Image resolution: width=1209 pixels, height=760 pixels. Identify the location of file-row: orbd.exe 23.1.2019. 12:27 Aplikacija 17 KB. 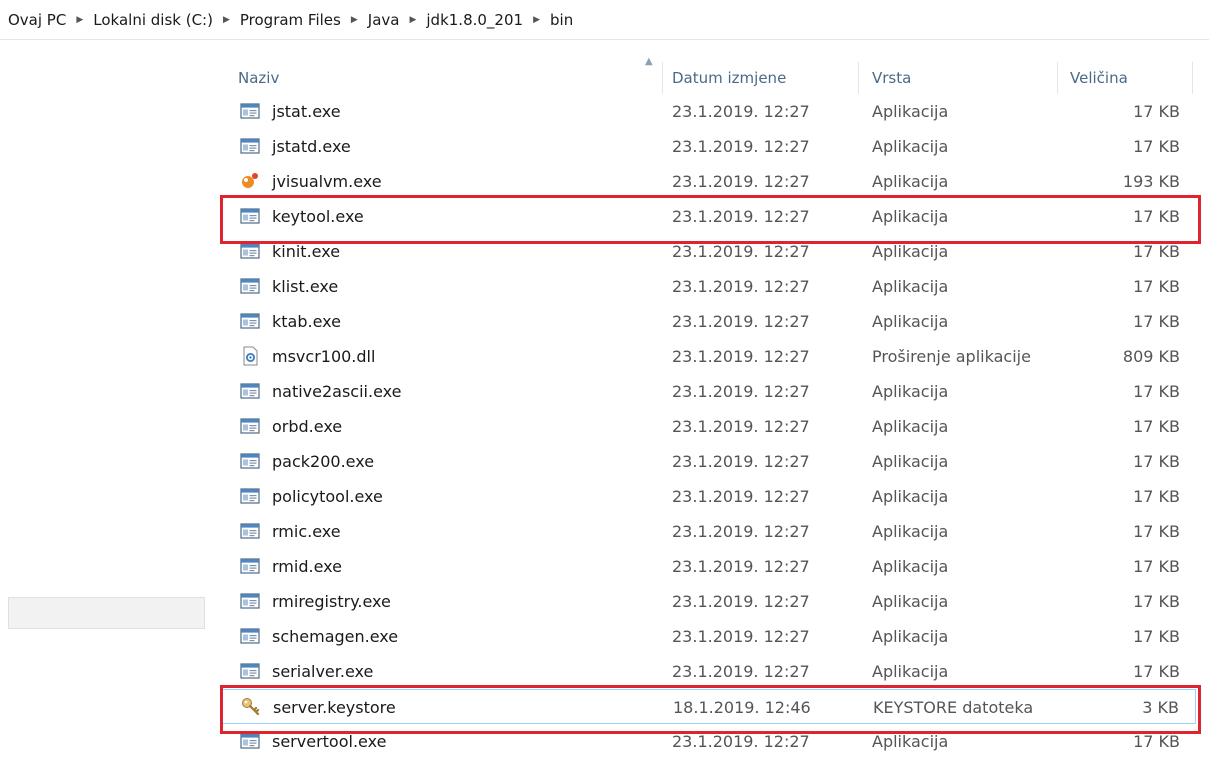
(709, 426).